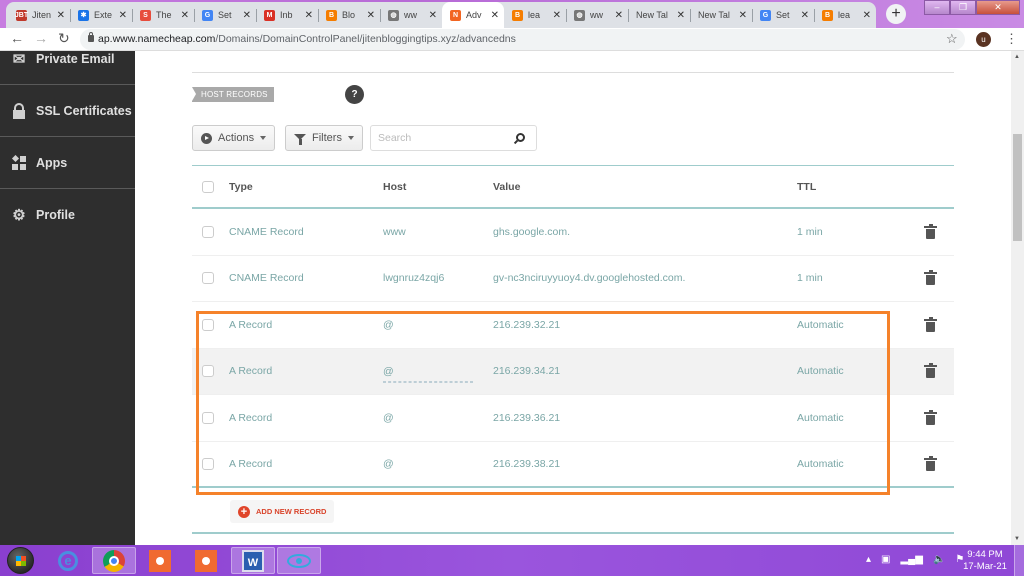 Image resolution: width=1024 pixels, height=576 pixels. What do you see at coordinates (67, 215) in the screenshot?
I see `sidebar-item-profile: ⚙ Profile` at bounding box center [67, 215].